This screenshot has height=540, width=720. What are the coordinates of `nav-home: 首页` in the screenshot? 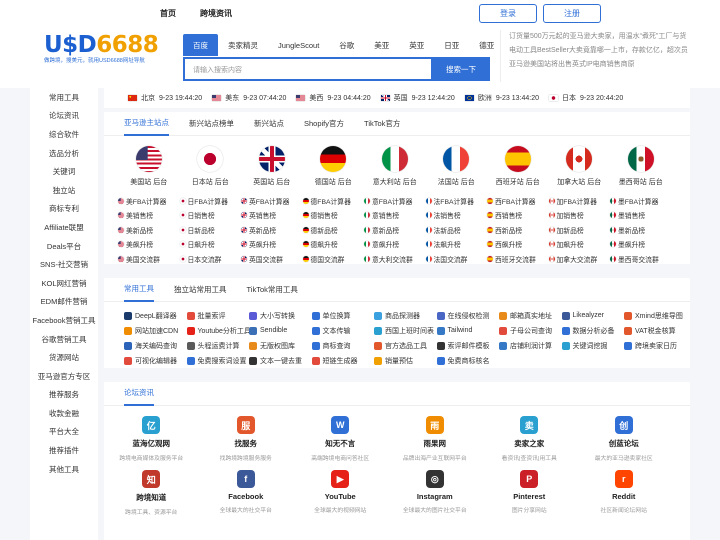 It's located at (168, 13).